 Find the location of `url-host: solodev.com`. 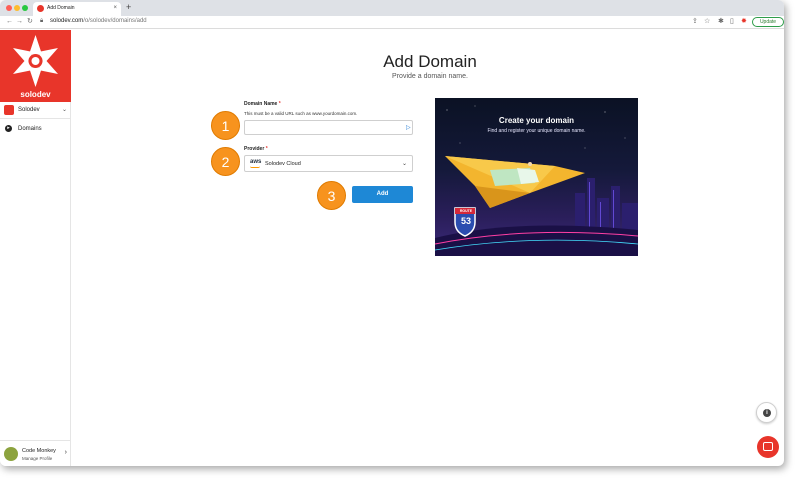

url-host: solodev.com is located at coordinates (67, 21).